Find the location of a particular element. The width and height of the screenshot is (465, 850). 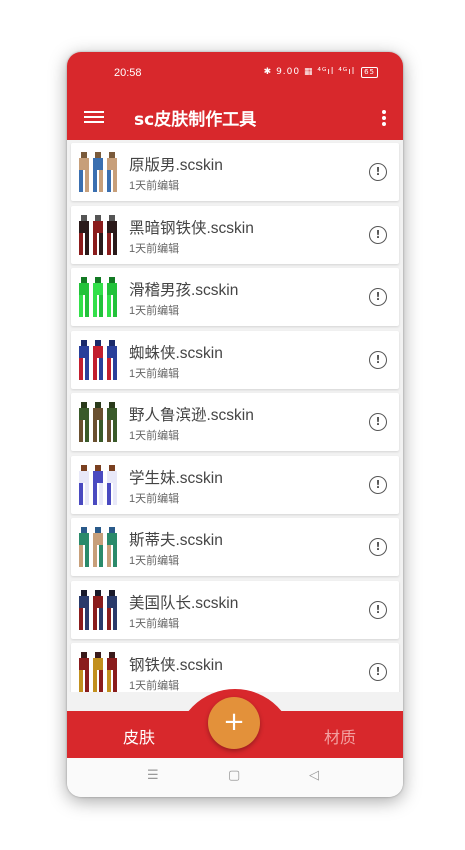

skin-list-item: 滑稽男孩.scskin 1天前编辑! is located at coordinates (235, 297).